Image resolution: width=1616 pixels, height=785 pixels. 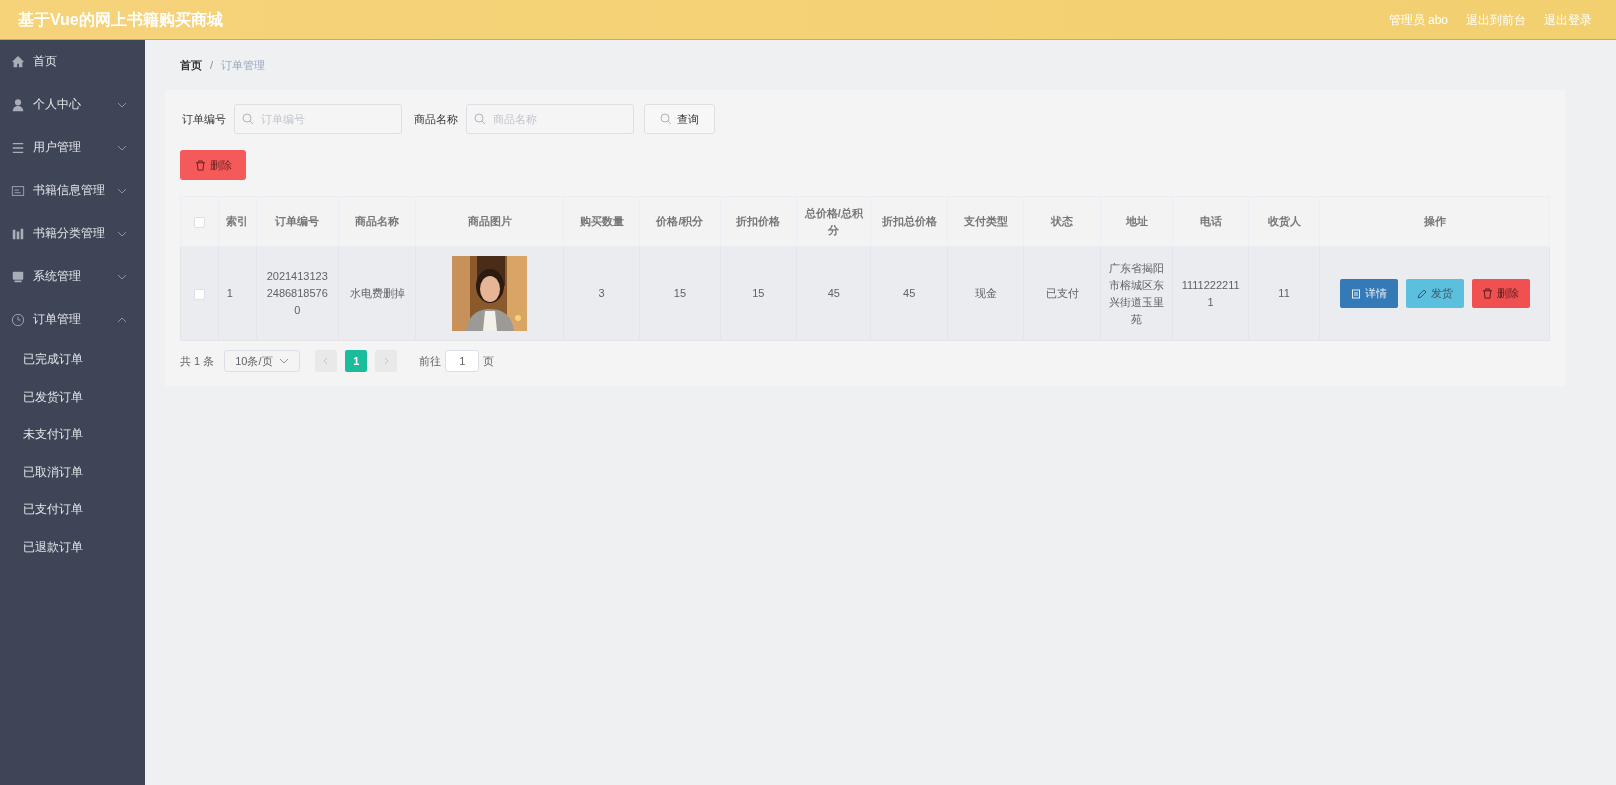 What do you see at coordinates (197, 361) in the screenshot?
I see `total-count: 共 1 条` at bounding box center [197, 361].